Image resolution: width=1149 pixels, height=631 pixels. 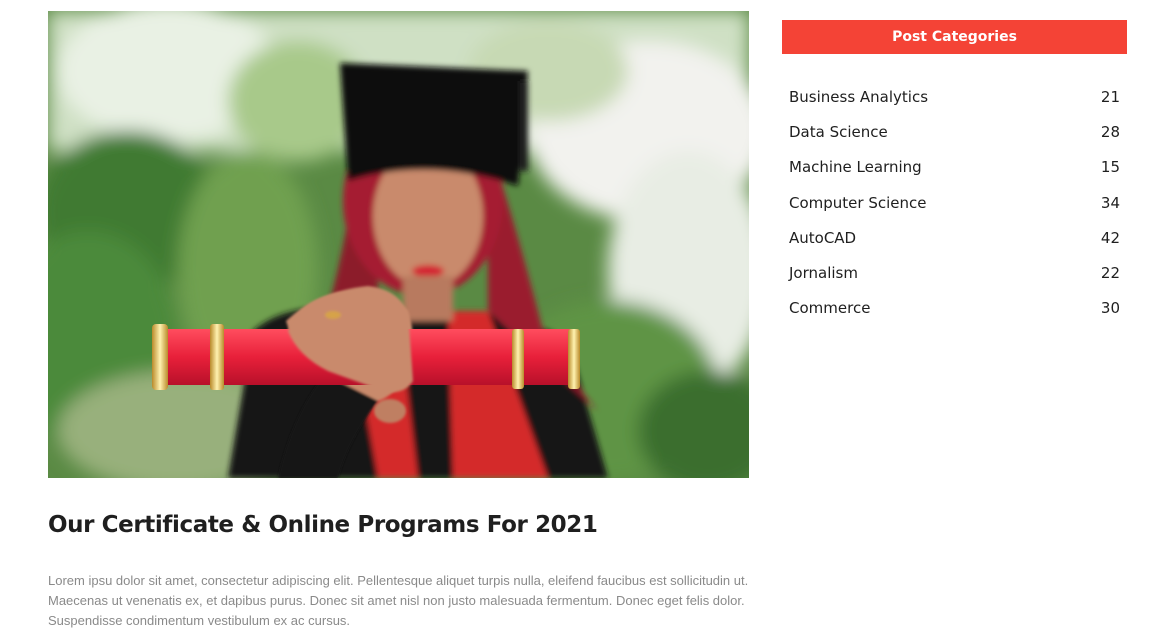 What do you see at coordinates (823, 273) in the screenshot?
I see `category-label: Jornalism` at bounding box center [823, 273].